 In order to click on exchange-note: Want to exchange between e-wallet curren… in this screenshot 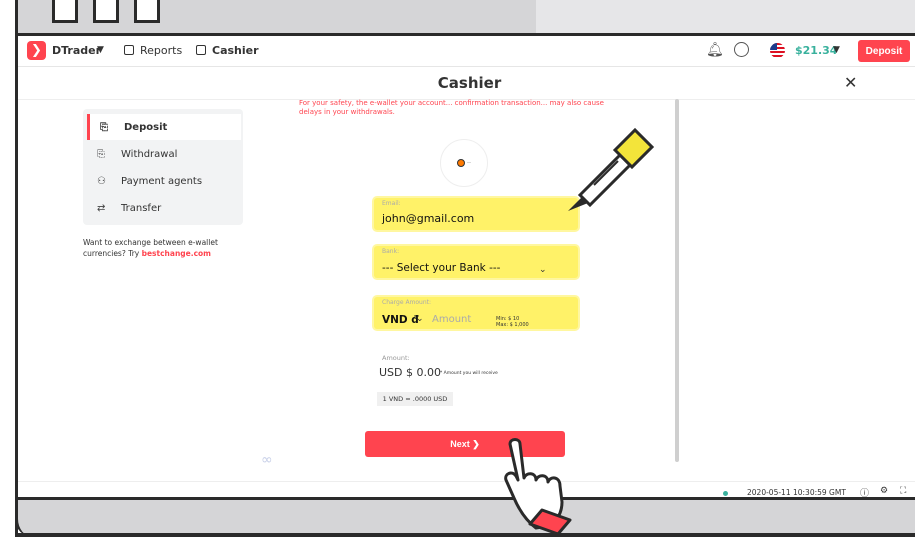, I will do `click(150, 248)`.